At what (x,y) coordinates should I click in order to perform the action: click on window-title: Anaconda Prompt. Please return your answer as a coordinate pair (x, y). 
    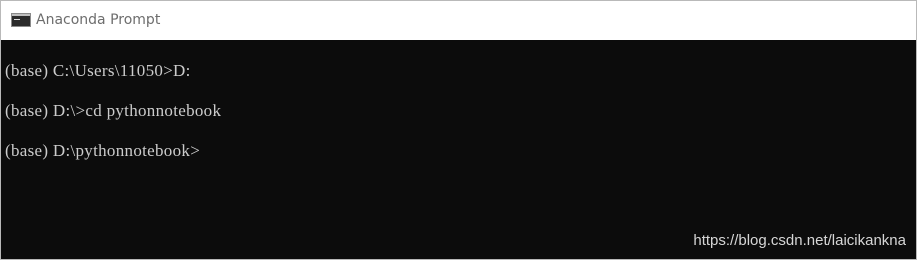
    Looking at the image, I should click on (98, 20).